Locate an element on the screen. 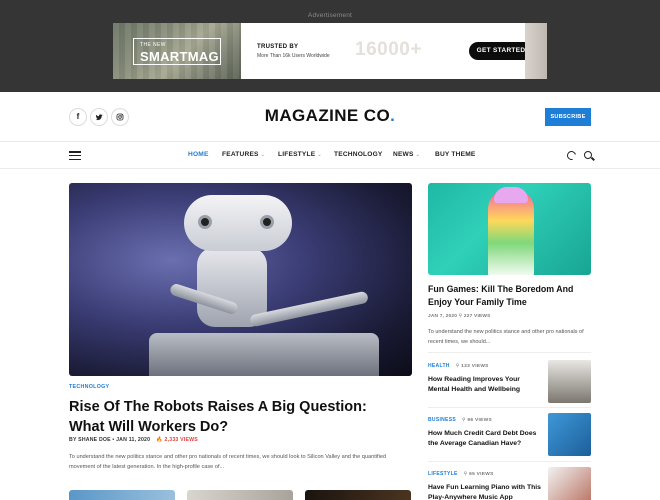 Image resolution: width=660 pixels, height=500 pixels. robot-base is located at coordinates (264, 354).